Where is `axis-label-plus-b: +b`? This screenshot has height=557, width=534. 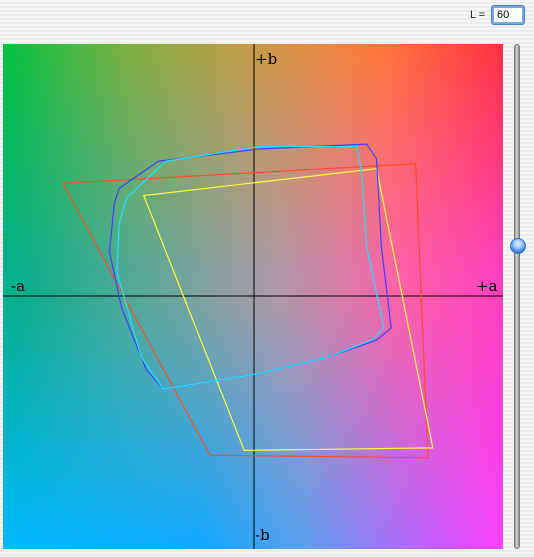 axis-label-plus-b: +b is located at coordinates (266, 59).